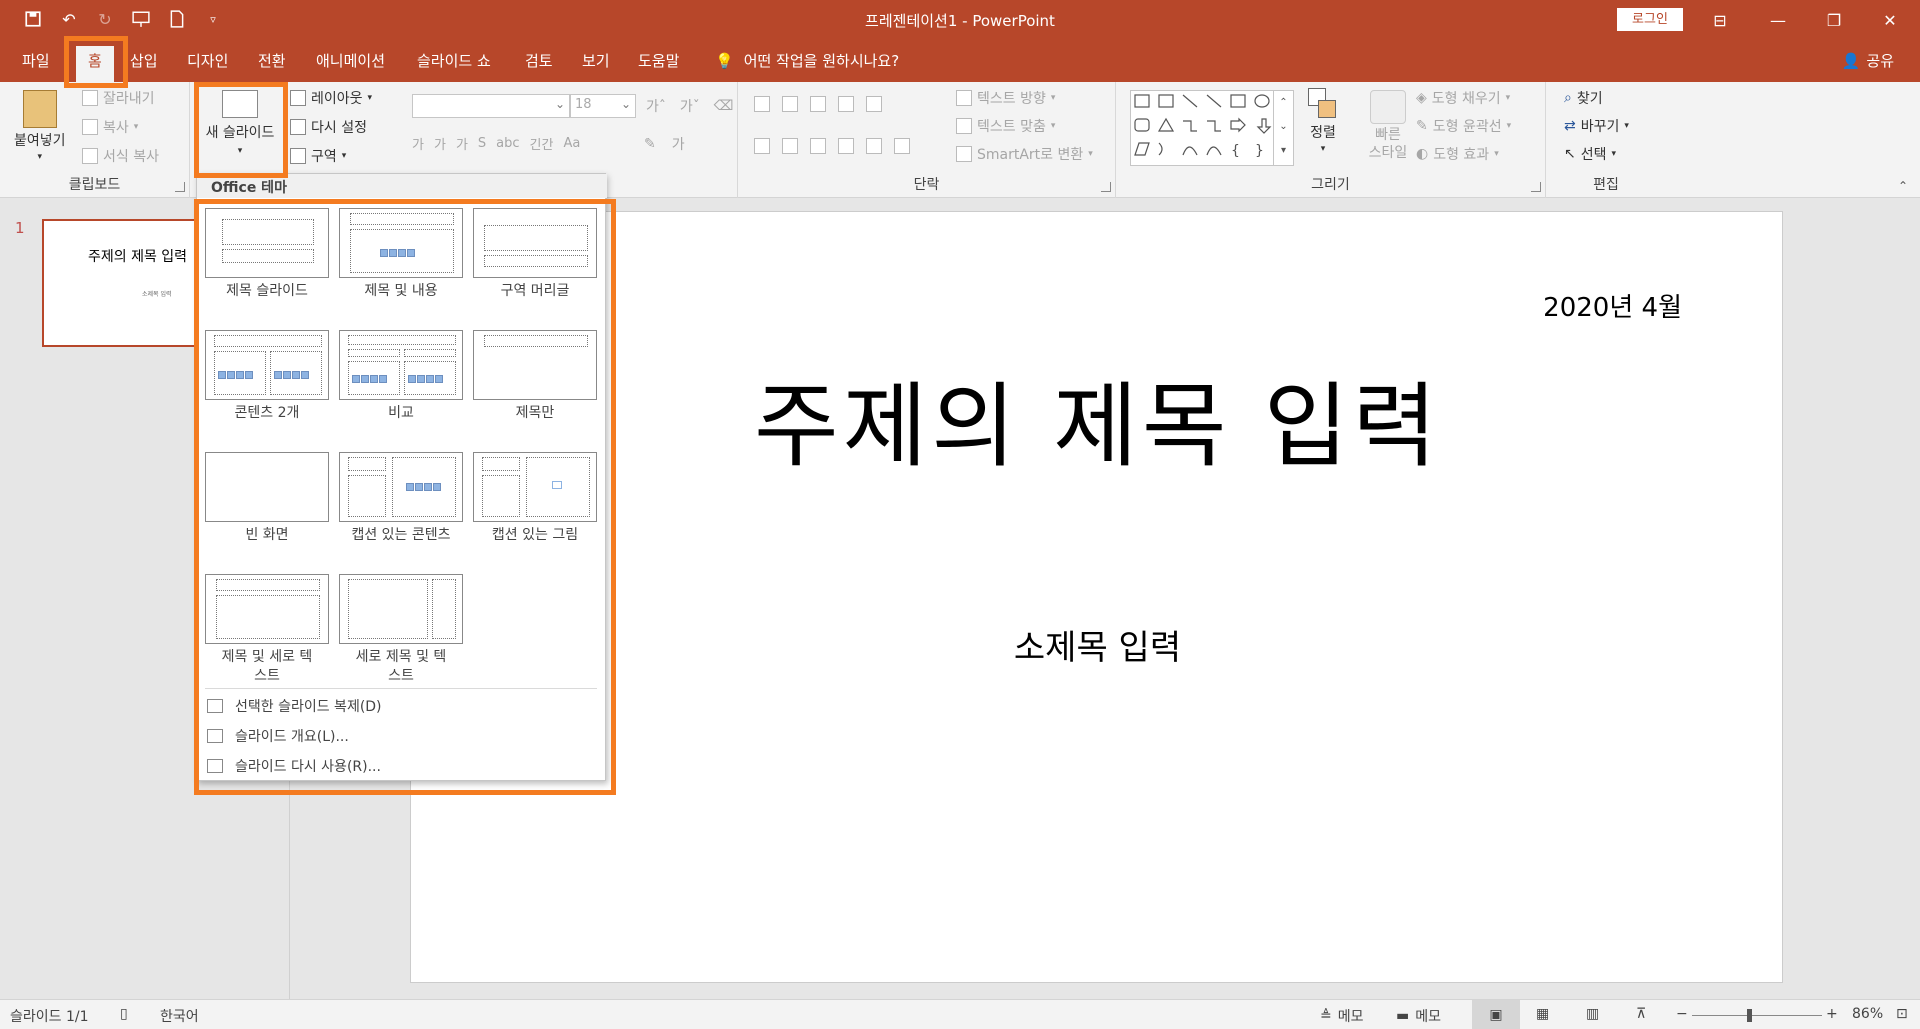 The image size is (1920, 1029). I want to click on underline-icon: 가, so click(462, 143).